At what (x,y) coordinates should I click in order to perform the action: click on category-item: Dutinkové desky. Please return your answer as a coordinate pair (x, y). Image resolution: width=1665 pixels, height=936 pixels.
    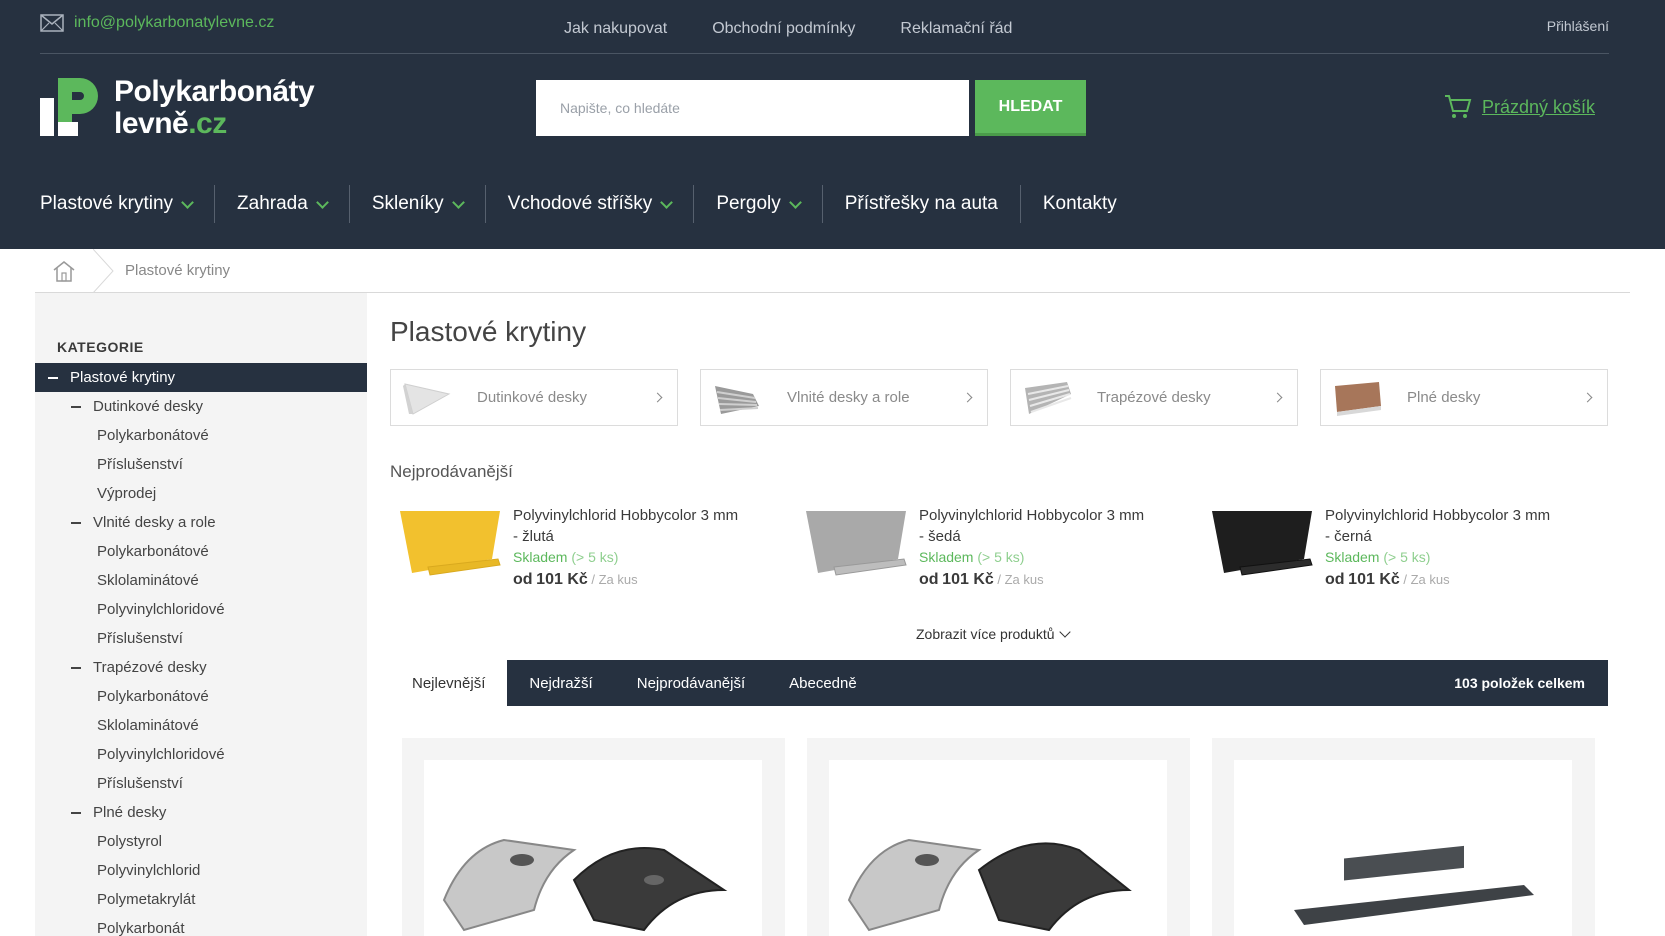
    Looking at the image, I should click on (201, 406).